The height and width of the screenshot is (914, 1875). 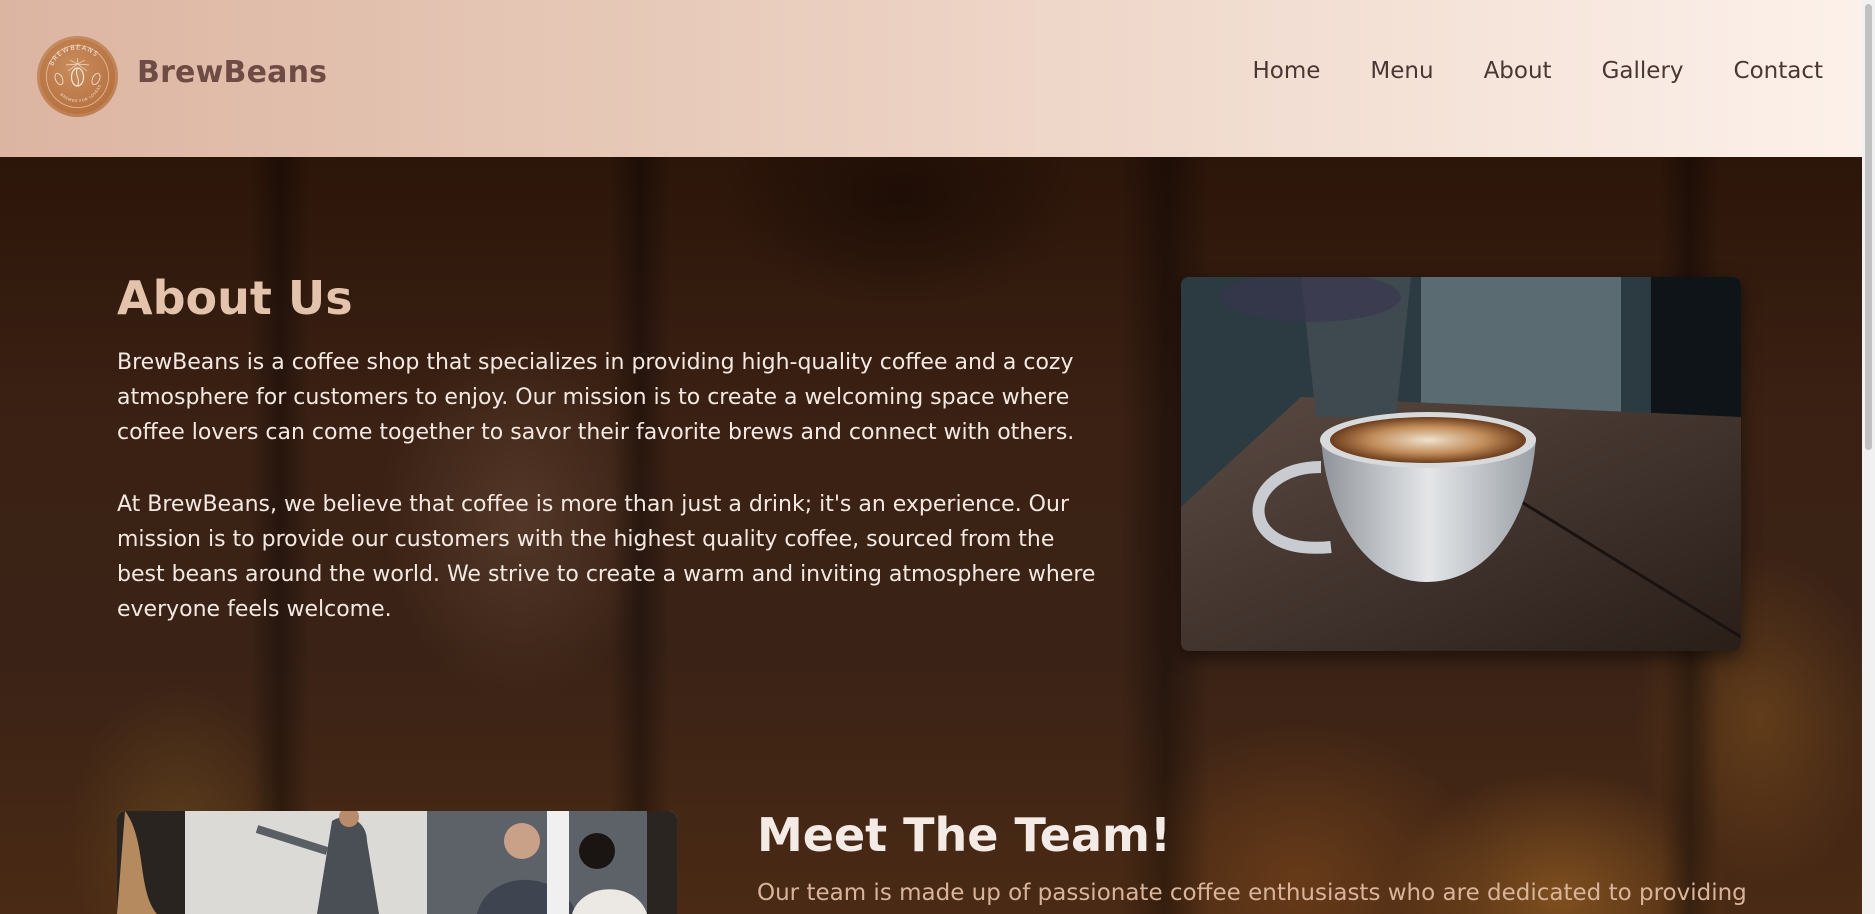 What do you see at coordinates (1461, 464) in the screenshot?
I see `coffee-cup-photo` at bounding box center [1461, 464].